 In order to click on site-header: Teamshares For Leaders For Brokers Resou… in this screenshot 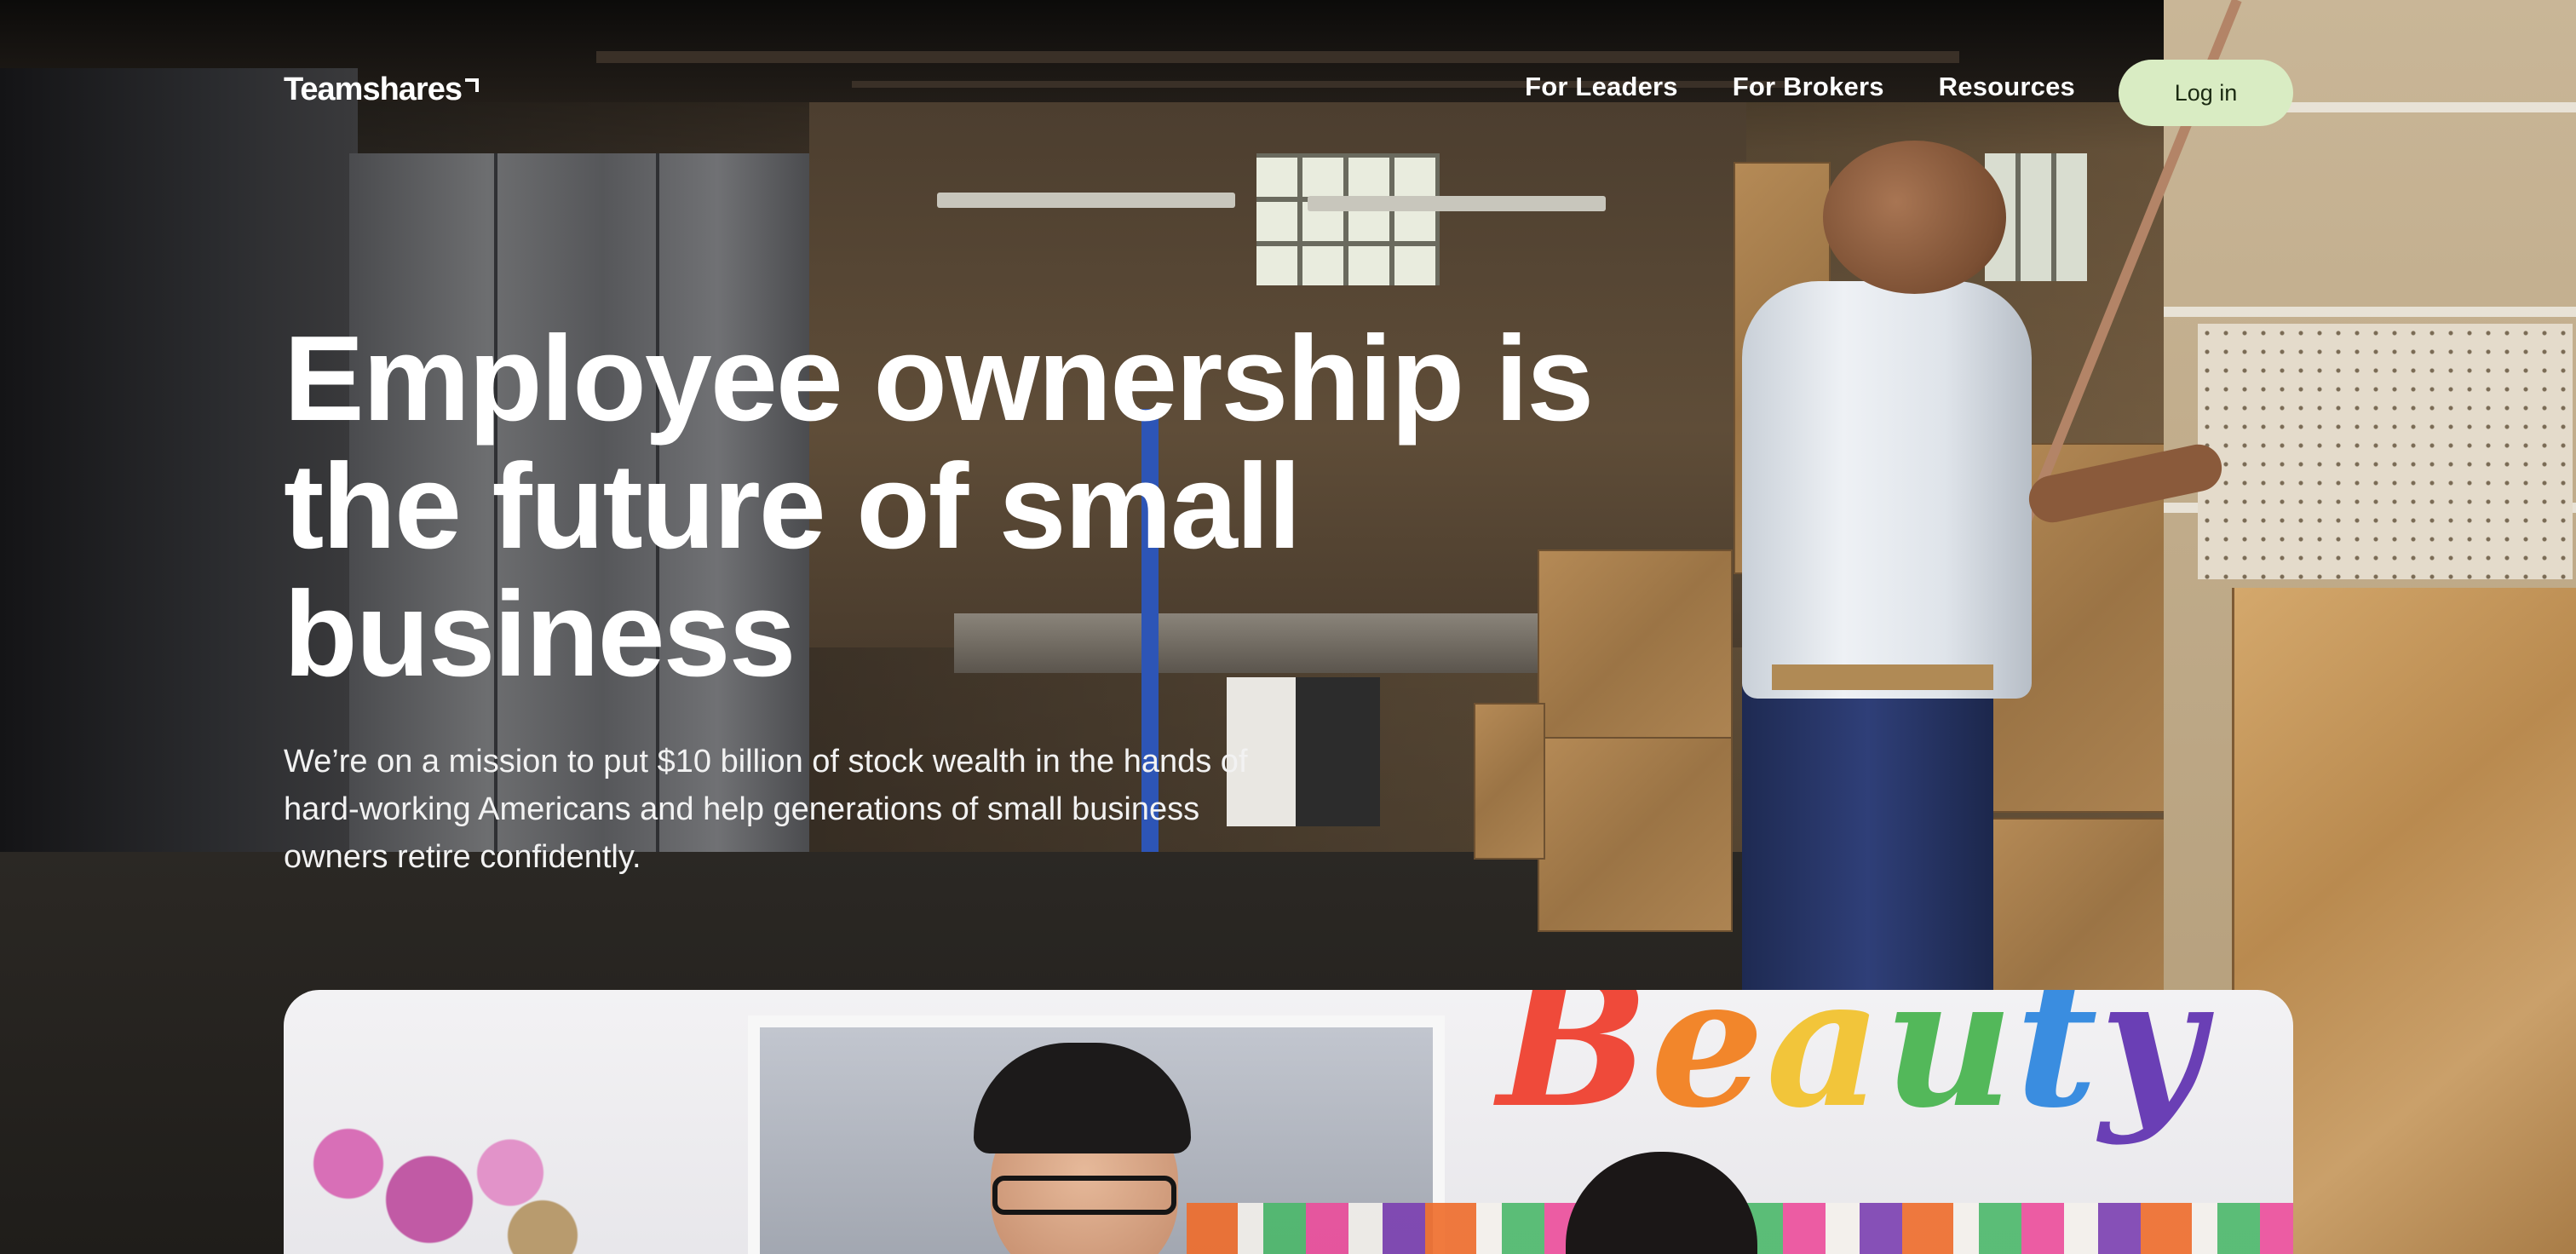, I will do `click(1288, 93)`.